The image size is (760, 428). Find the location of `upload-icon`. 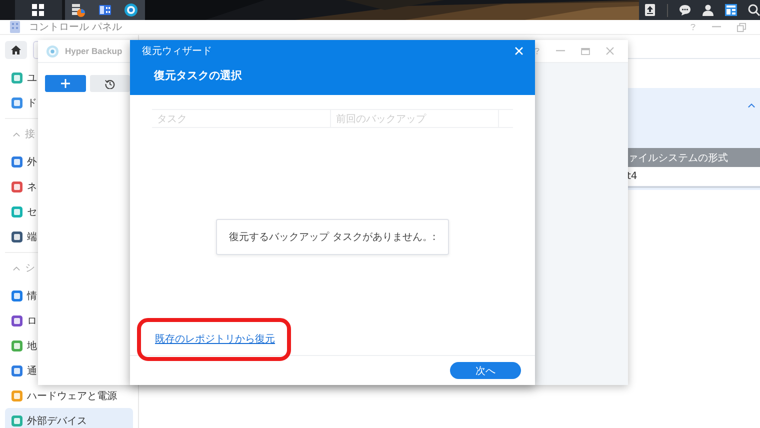

upload-icon is located at coordinates (650, 10).